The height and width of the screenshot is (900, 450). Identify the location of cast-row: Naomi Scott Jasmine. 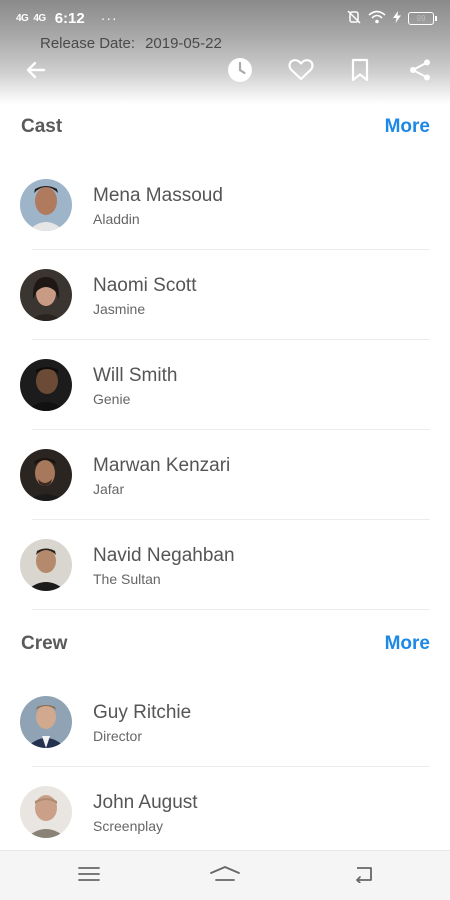
(225, 295).